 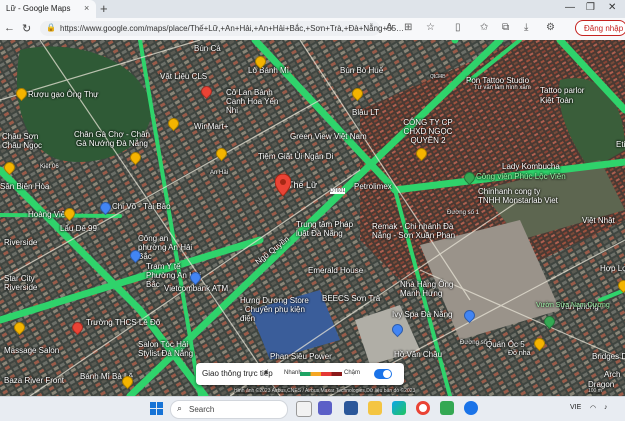 I want to click on favorites-icon: ✩, so click(x=484, y=27).